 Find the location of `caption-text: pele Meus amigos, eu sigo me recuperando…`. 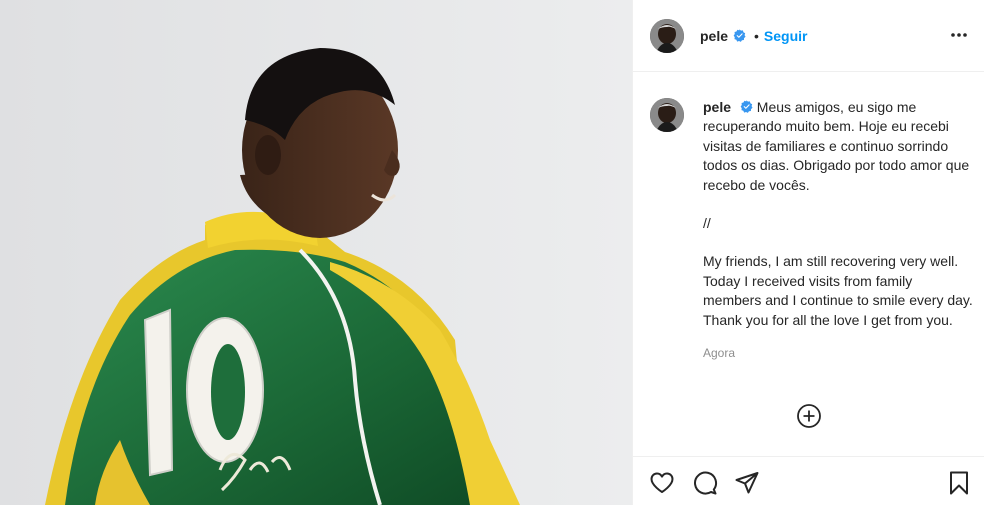

caption-text: pele Meus amigos, eu sigo me recuperando… is located at coordinates (838, 230).